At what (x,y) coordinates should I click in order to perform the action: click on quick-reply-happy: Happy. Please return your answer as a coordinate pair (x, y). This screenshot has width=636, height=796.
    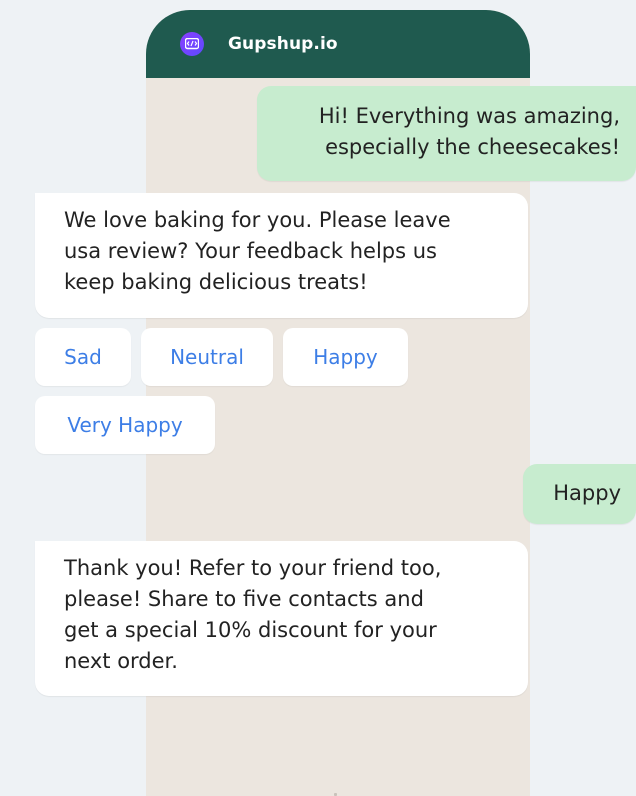
    Looking at the image, I should click on (345, 357).